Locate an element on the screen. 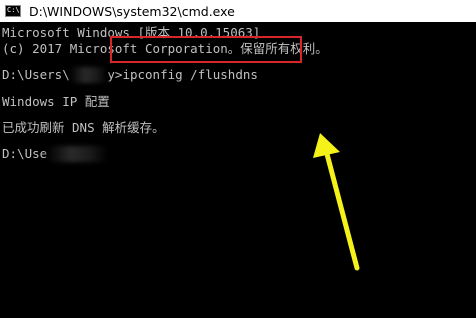 Image resolution: width=476 pixels, height=318 pixels. prompt-path-suffix: y> is located at coordinates (115, 74).